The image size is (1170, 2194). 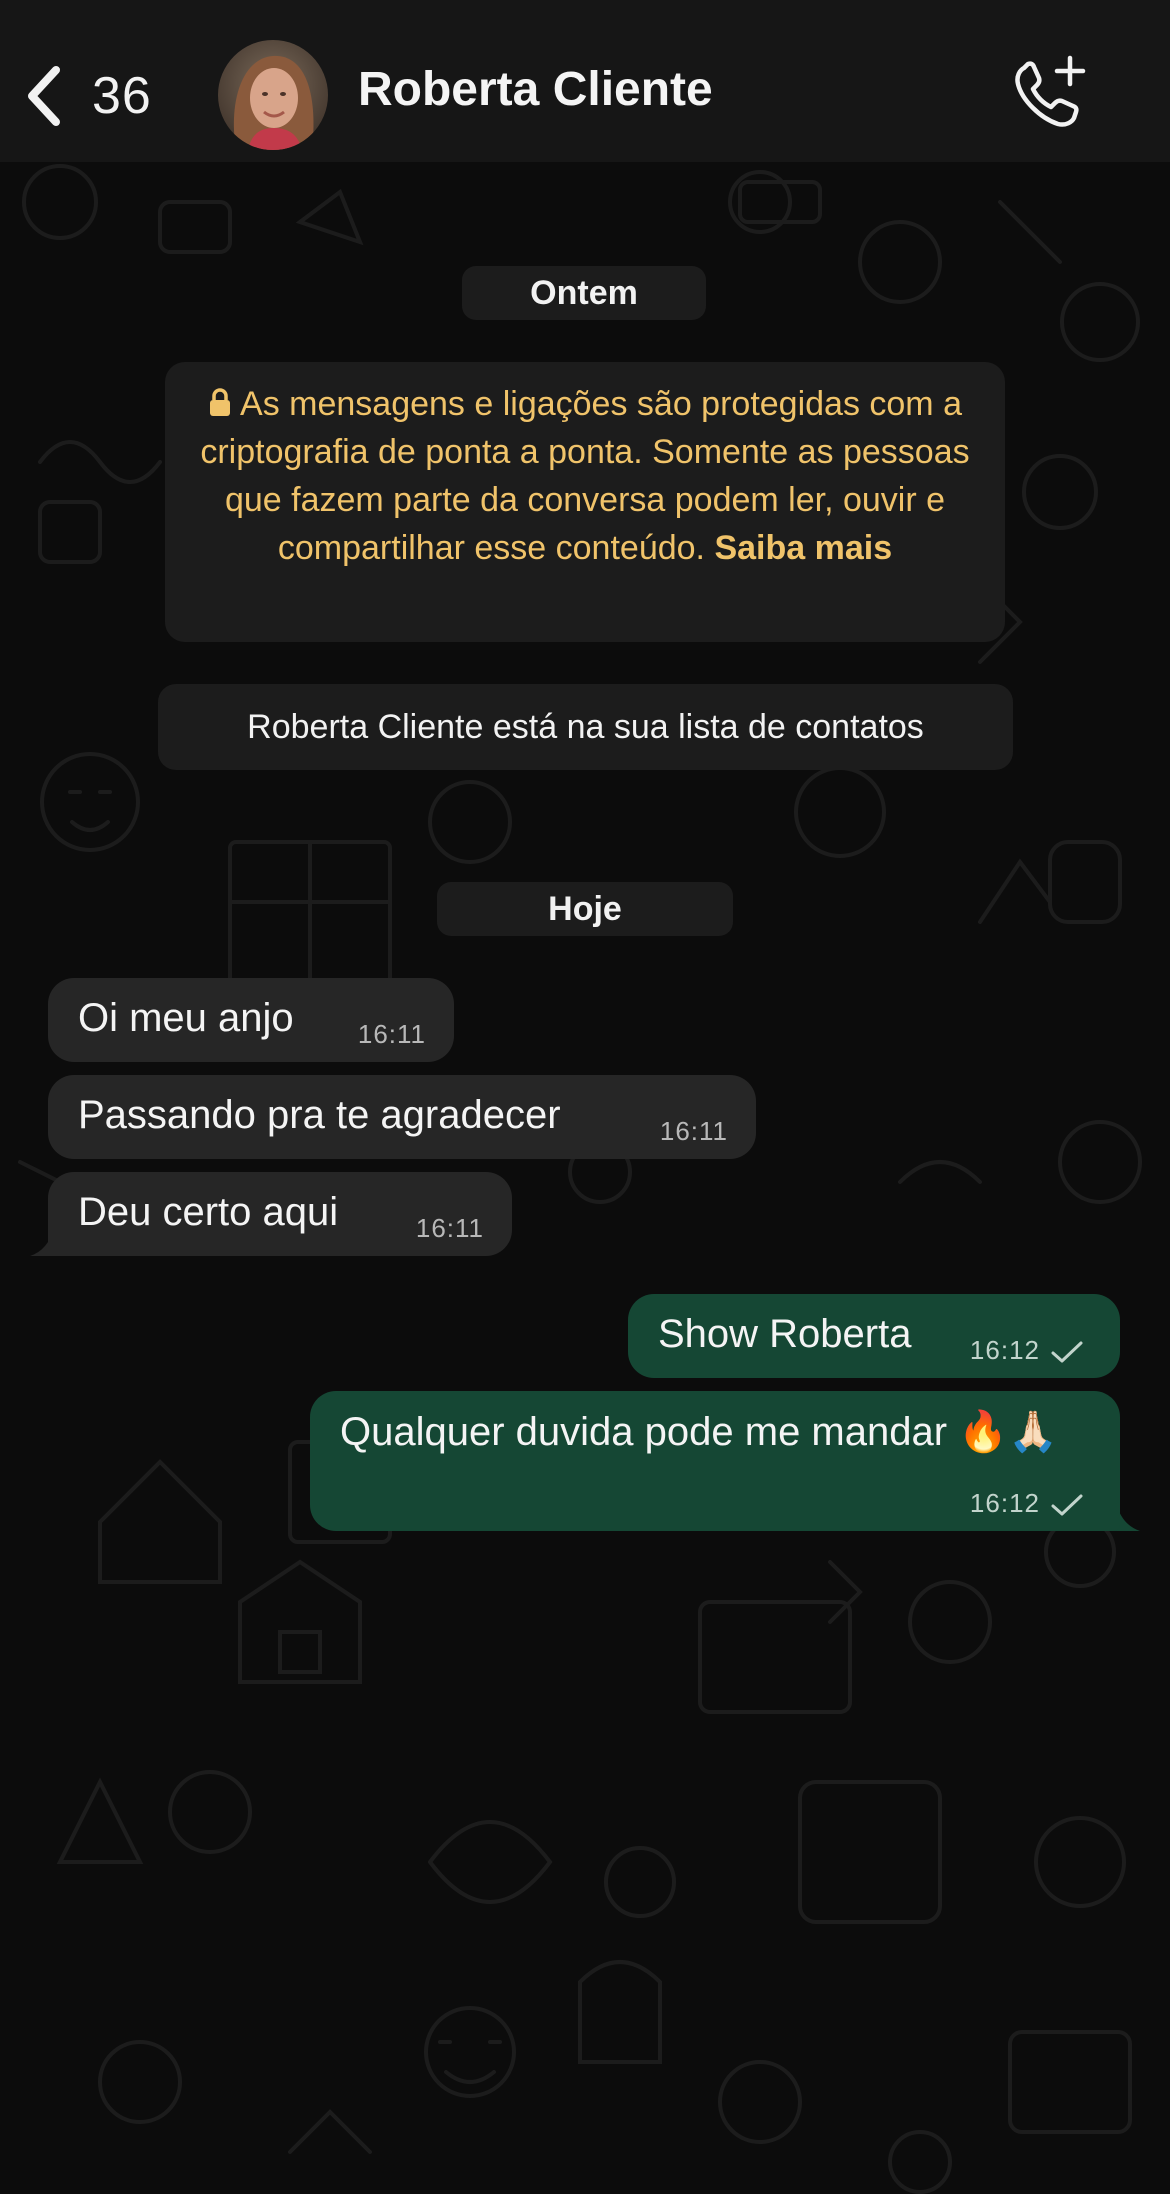 I want to click on message-incoming: Deu certo aqui 16:11, so click(x=280, y=1214).